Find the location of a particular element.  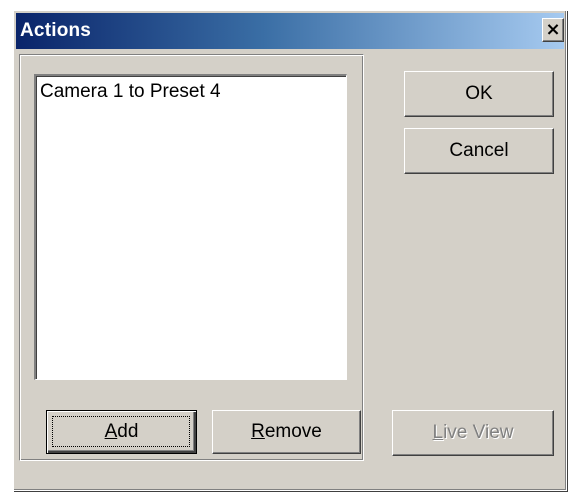

live-view-button-label: Live View is located at coordinates (473, 432).